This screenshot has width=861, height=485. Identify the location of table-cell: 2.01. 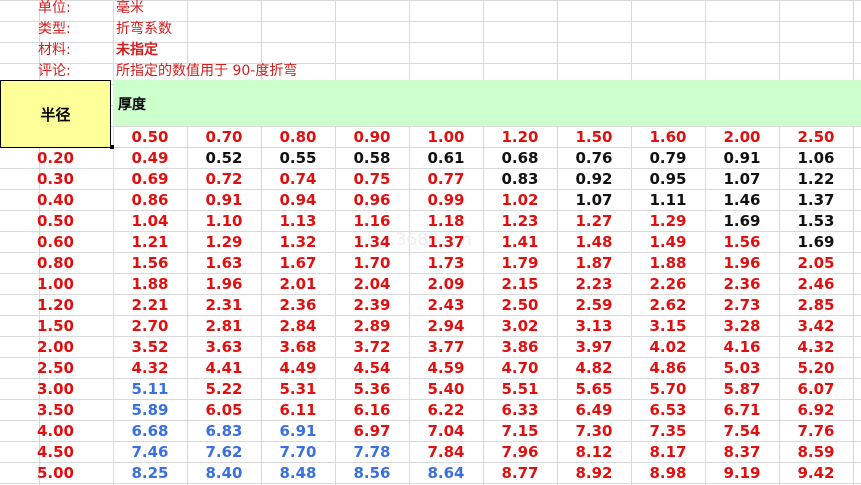
(298, 284).